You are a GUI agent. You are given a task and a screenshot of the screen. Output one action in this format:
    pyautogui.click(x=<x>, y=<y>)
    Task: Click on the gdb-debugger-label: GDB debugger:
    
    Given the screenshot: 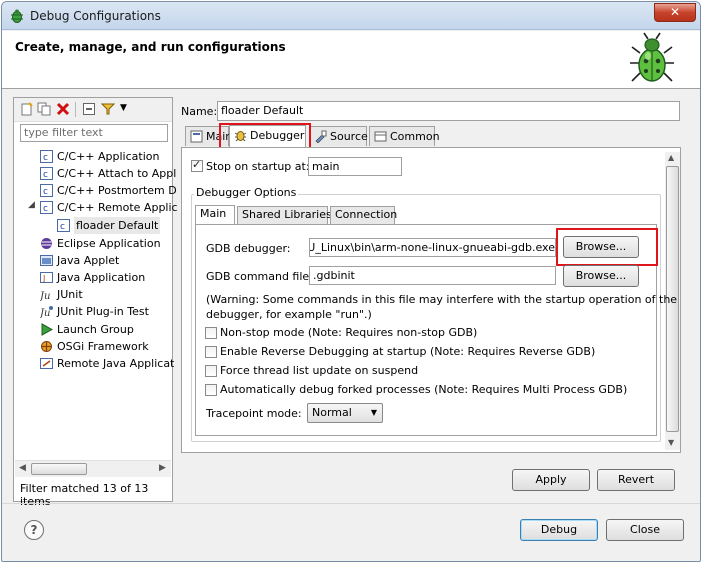 What is the action you would take?
    pyautogui.click(x=248, y=248)
    